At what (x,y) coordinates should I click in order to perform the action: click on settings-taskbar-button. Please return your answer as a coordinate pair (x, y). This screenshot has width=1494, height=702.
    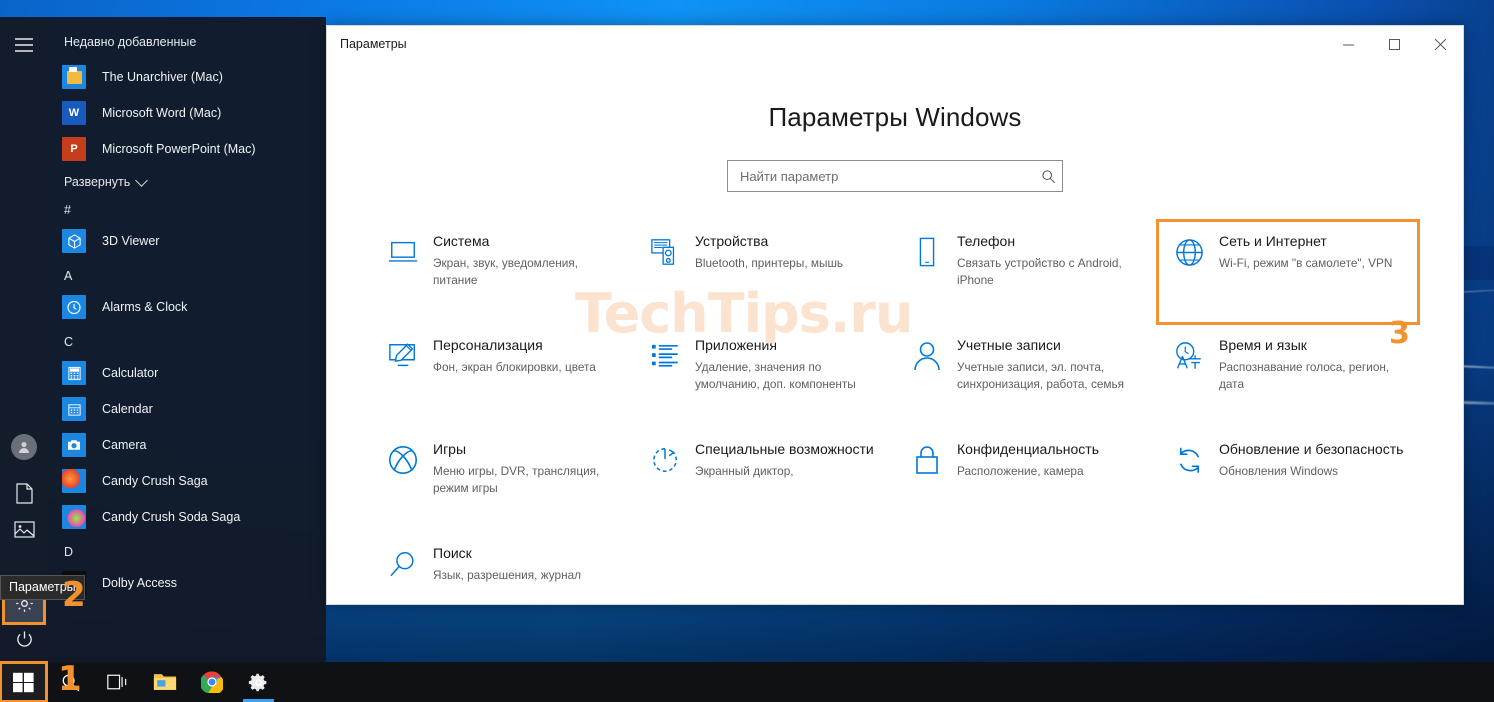
    Looking at the image, I should click on (258, 682).